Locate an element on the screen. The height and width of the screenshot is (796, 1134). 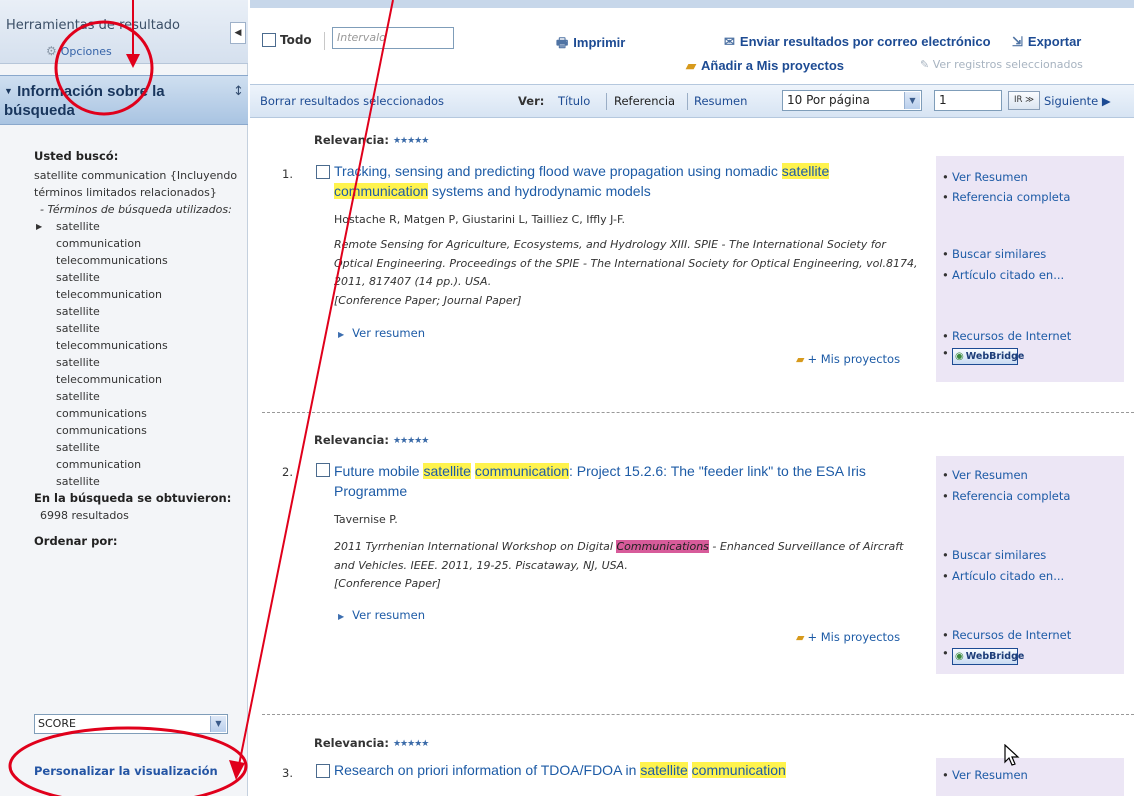
gear-icon: ⚙ is located at coordinates (51, 51).